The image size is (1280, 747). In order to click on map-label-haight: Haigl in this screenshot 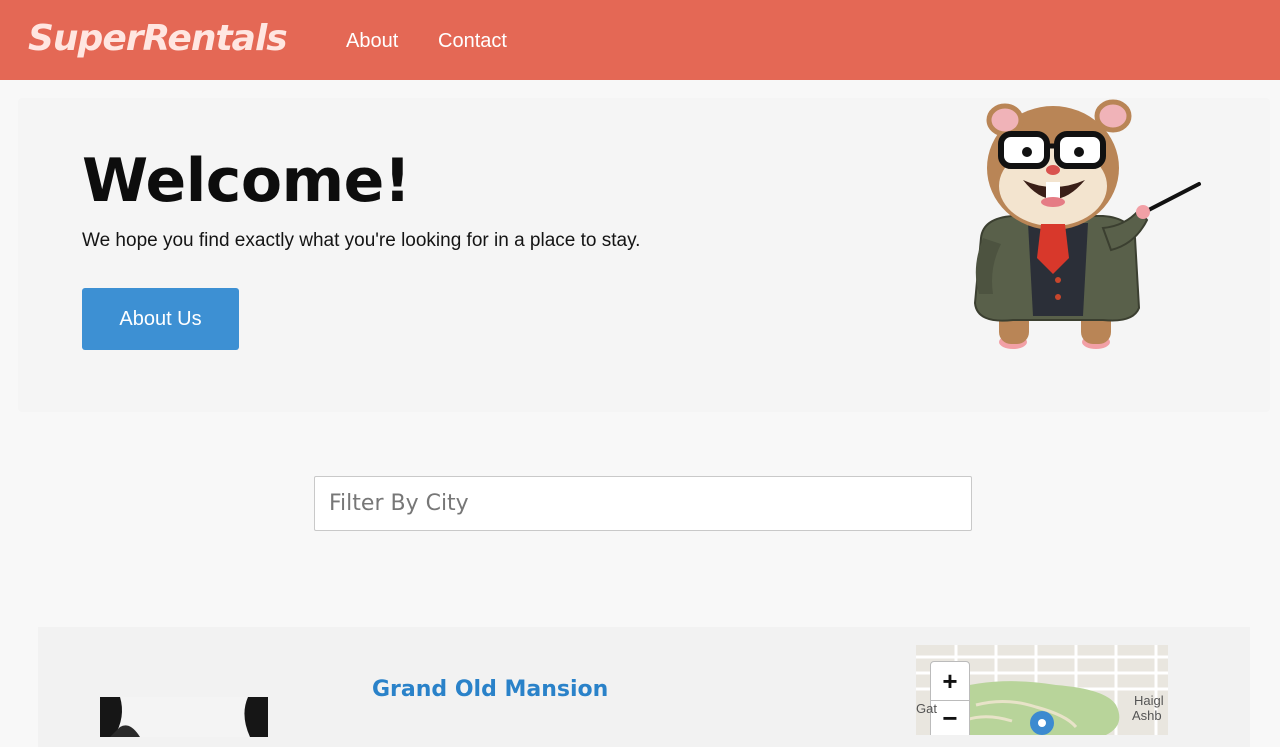, I will do `click(1149, 700)`.